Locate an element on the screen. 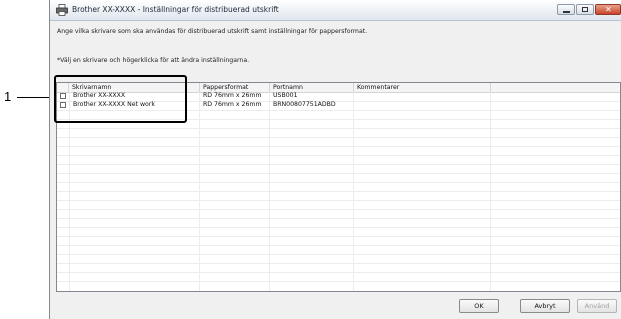  minimize-button is located at coordinates (566, 9).